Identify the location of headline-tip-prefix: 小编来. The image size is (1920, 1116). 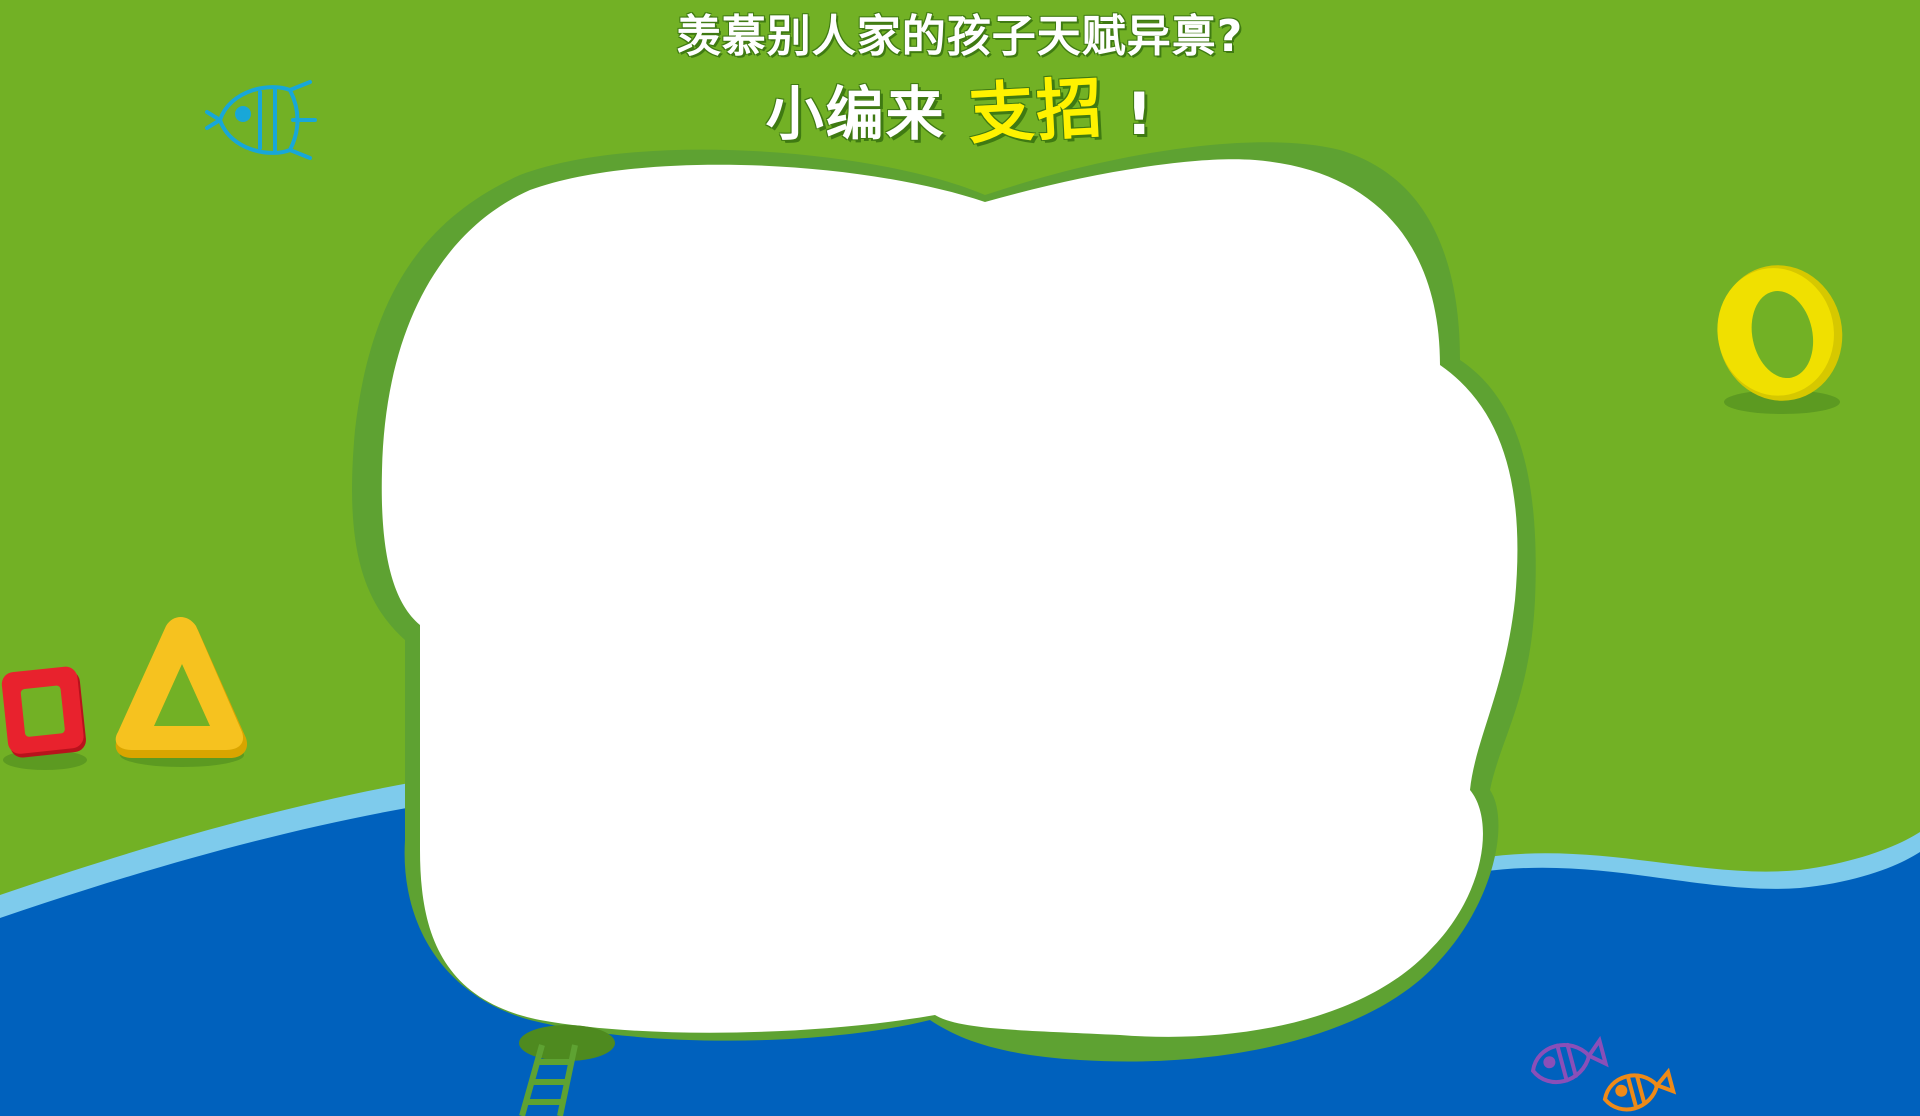
(855, 114).